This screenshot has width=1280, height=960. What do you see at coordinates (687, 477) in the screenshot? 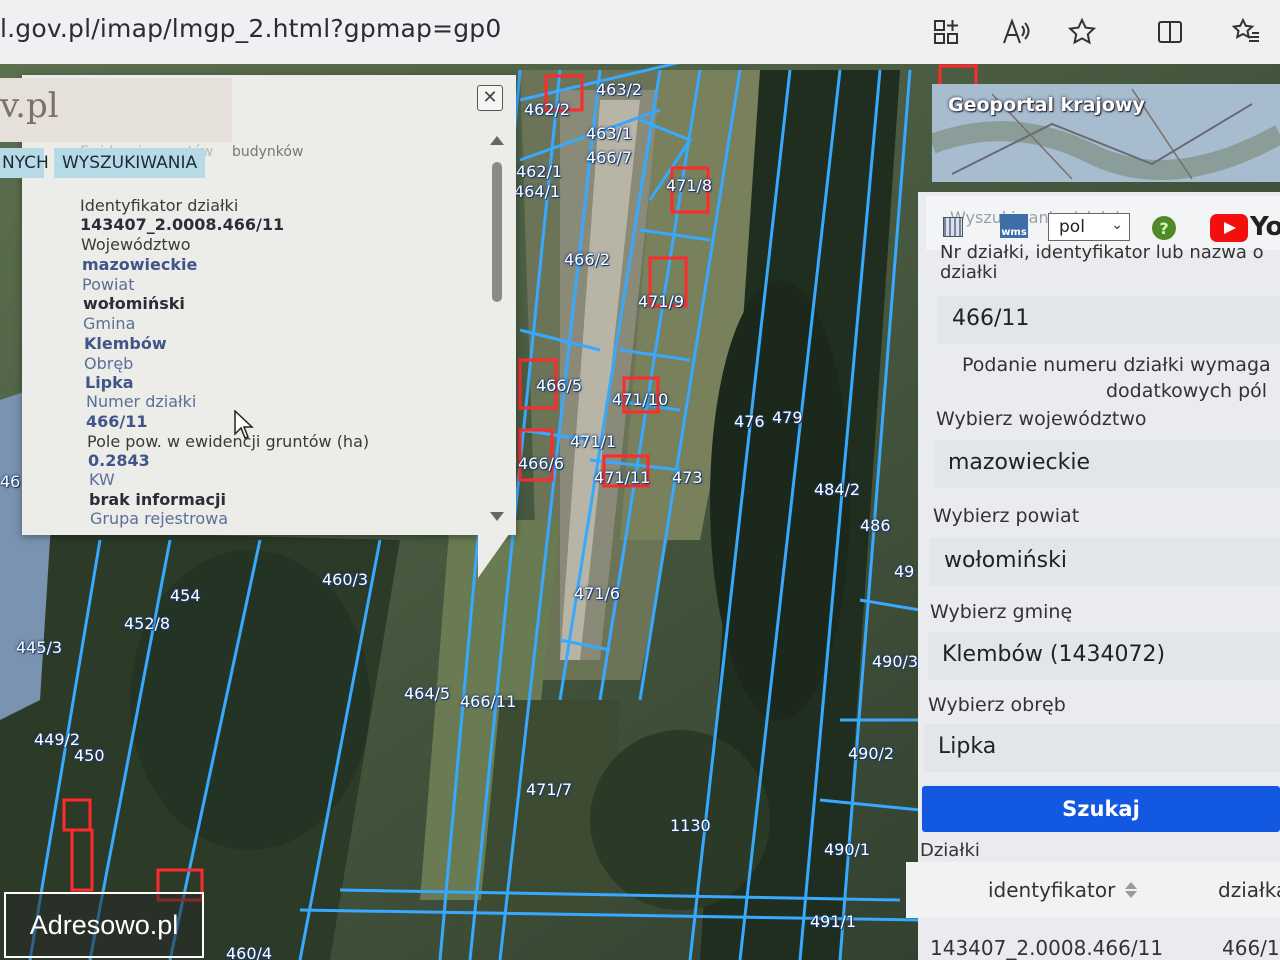
I see `plot-label: 473` at bounding box center [687, 477].